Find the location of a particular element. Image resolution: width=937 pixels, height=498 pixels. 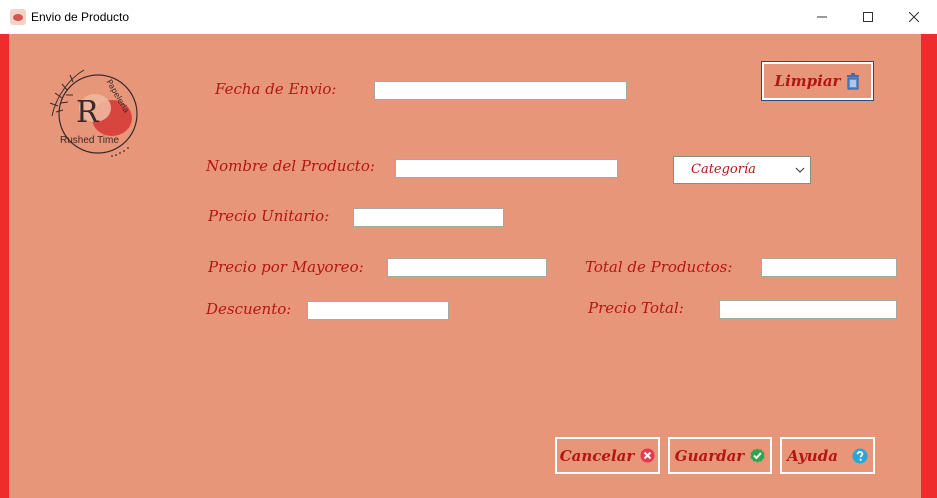

title-bar: Envio de Producto is located at coordinates (468, 17).